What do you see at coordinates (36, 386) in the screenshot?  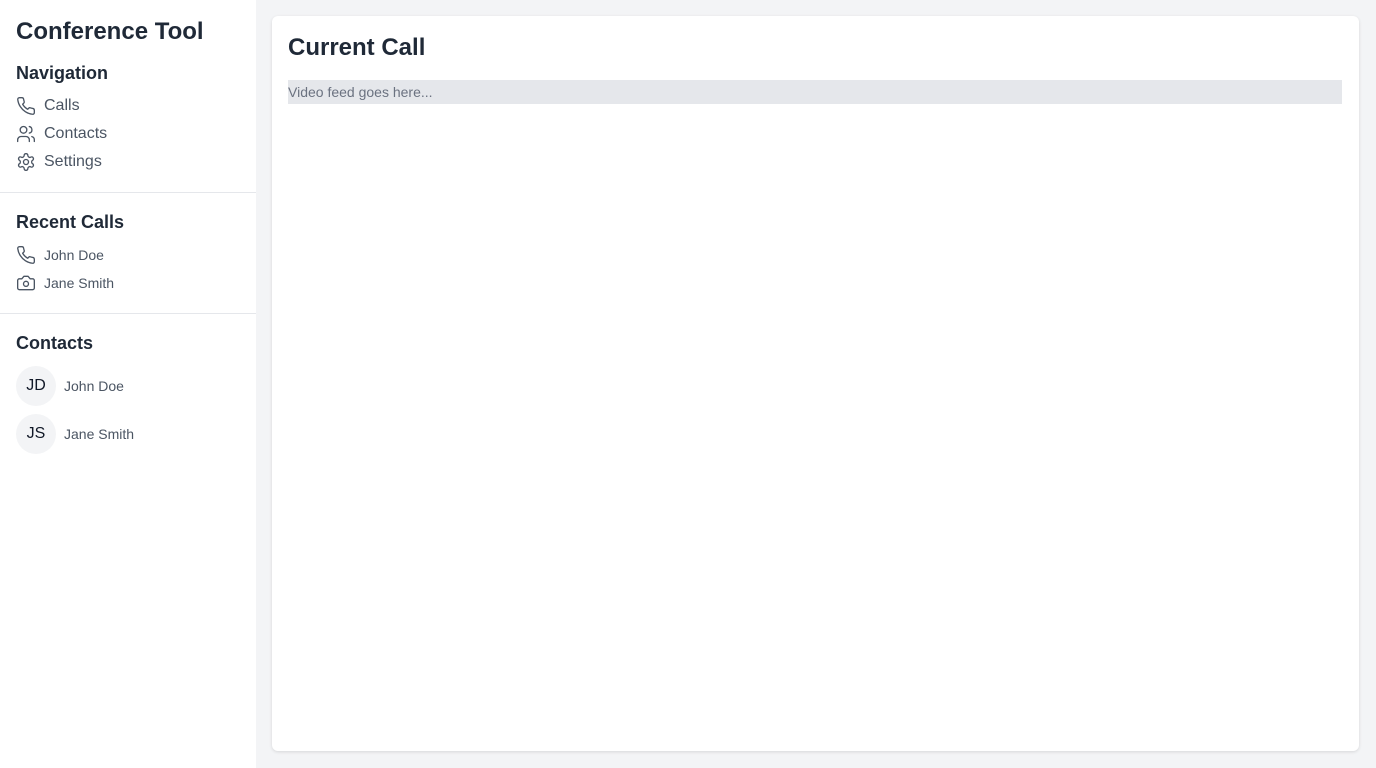 I see `avatar: JD` at bounding box center [36, 386].